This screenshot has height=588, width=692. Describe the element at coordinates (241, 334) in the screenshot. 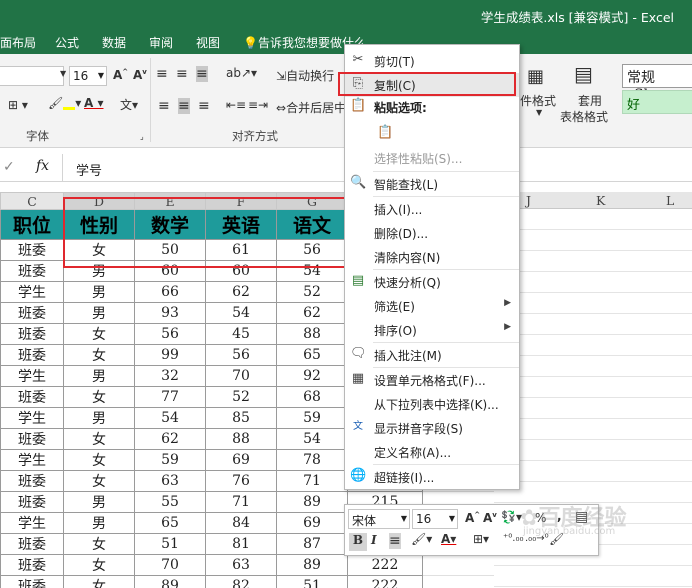

I see `table-cell: 45` at that location.